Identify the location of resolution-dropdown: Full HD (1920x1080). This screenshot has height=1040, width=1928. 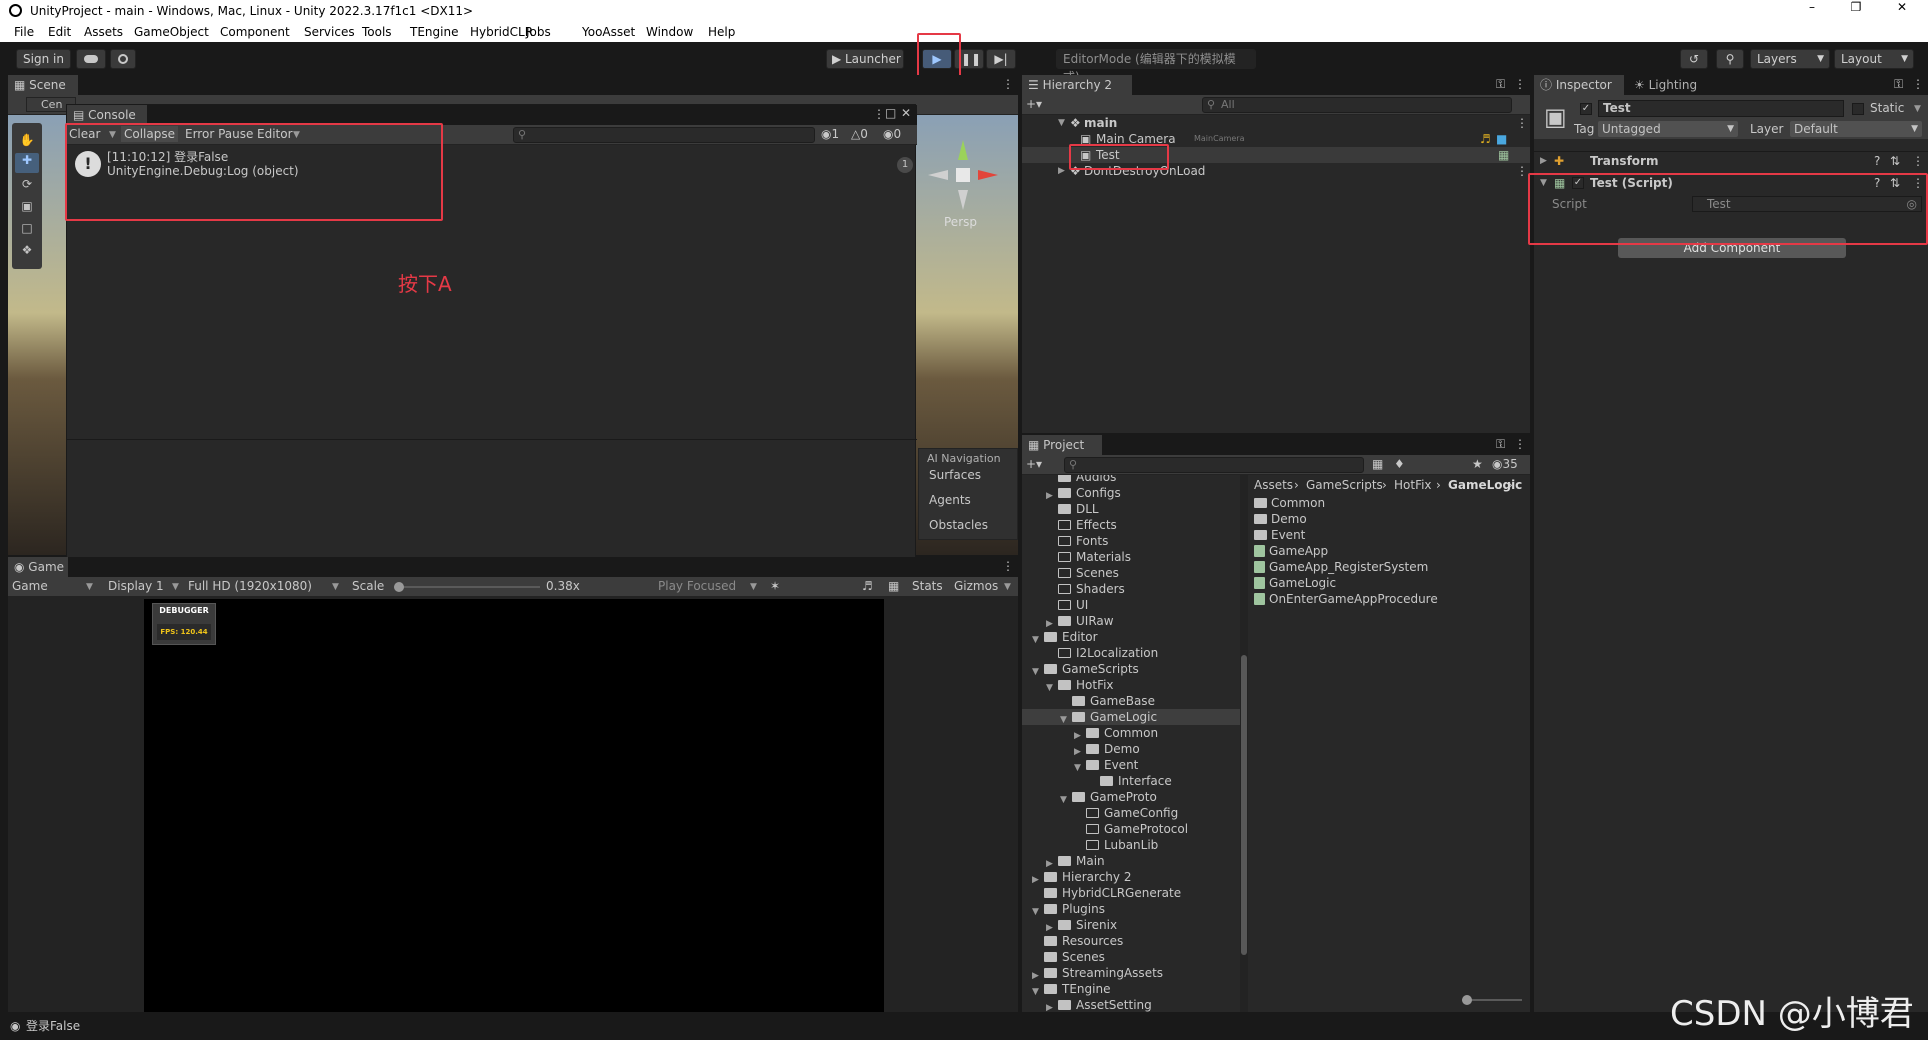
(250, 586).